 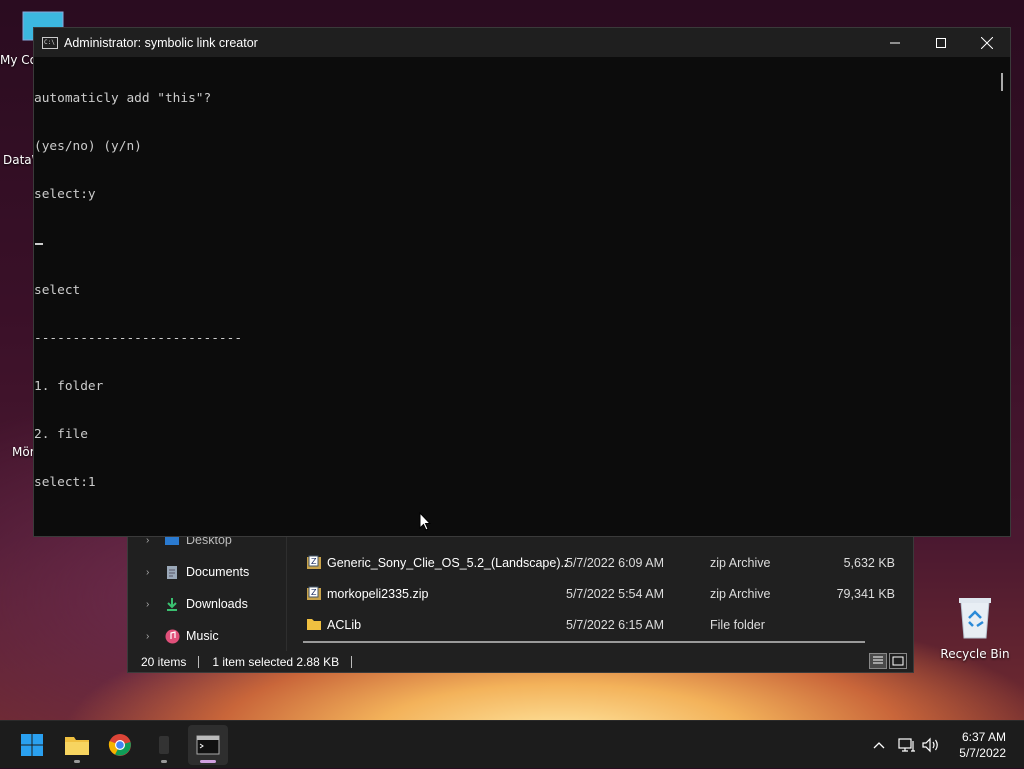 I want to click on download-icon, so click(x=172, y=604).